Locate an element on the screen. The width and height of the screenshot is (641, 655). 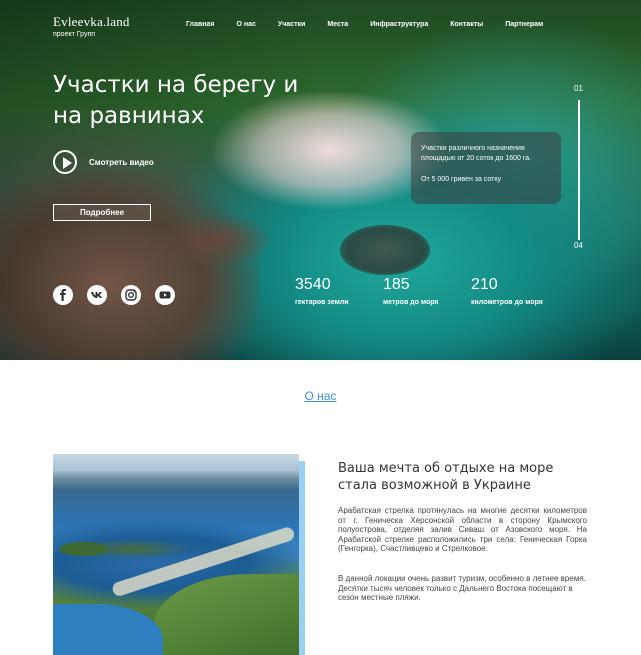
stat-label: гектаров земли is located at coordinates (322, 302).